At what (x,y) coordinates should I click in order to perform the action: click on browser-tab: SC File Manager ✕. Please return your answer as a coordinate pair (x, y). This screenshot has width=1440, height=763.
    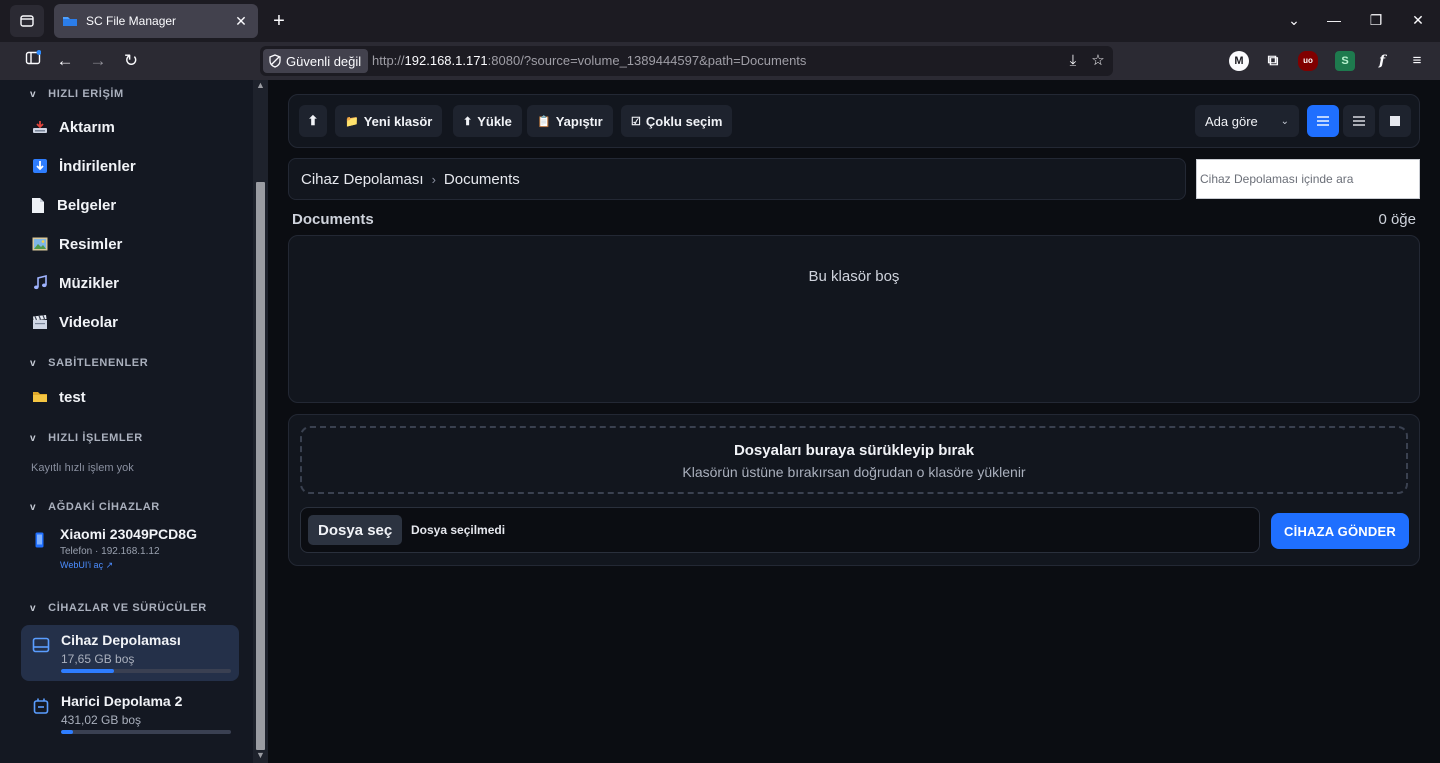
    Looking at the image, I should click on (156, 21).